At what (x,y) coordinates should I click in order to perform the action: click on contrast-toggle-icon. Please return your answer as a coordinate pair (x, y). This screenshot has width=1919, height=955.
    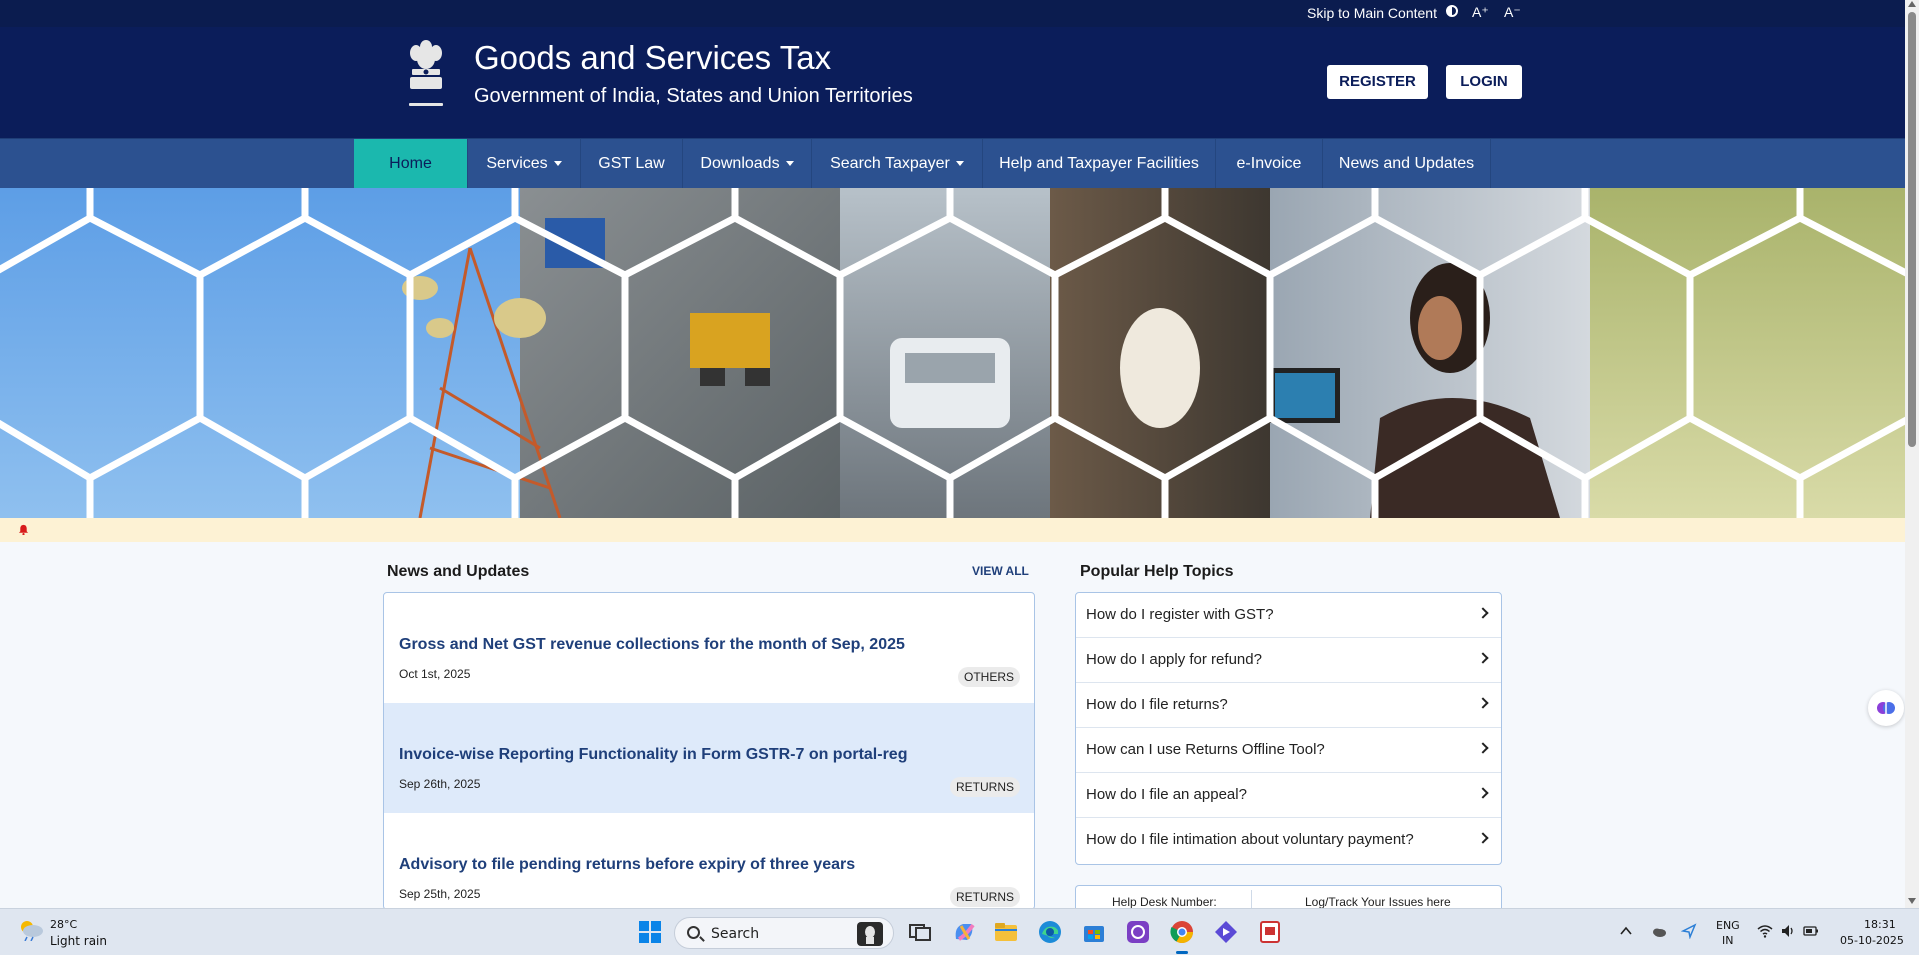
    Looking at the image, I should click on (1452, 11).